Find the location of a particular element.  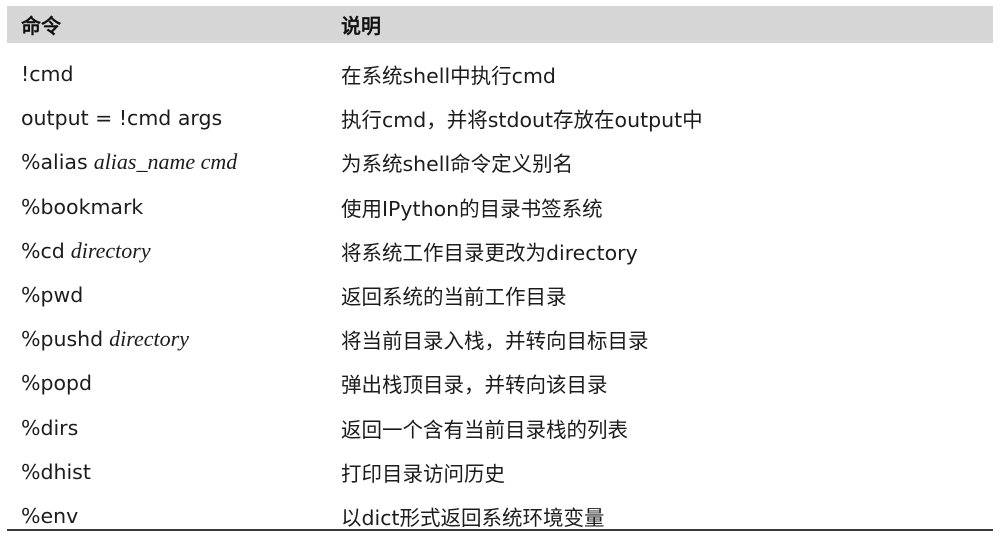

command-name: %env is located at coordinates (50, 515).